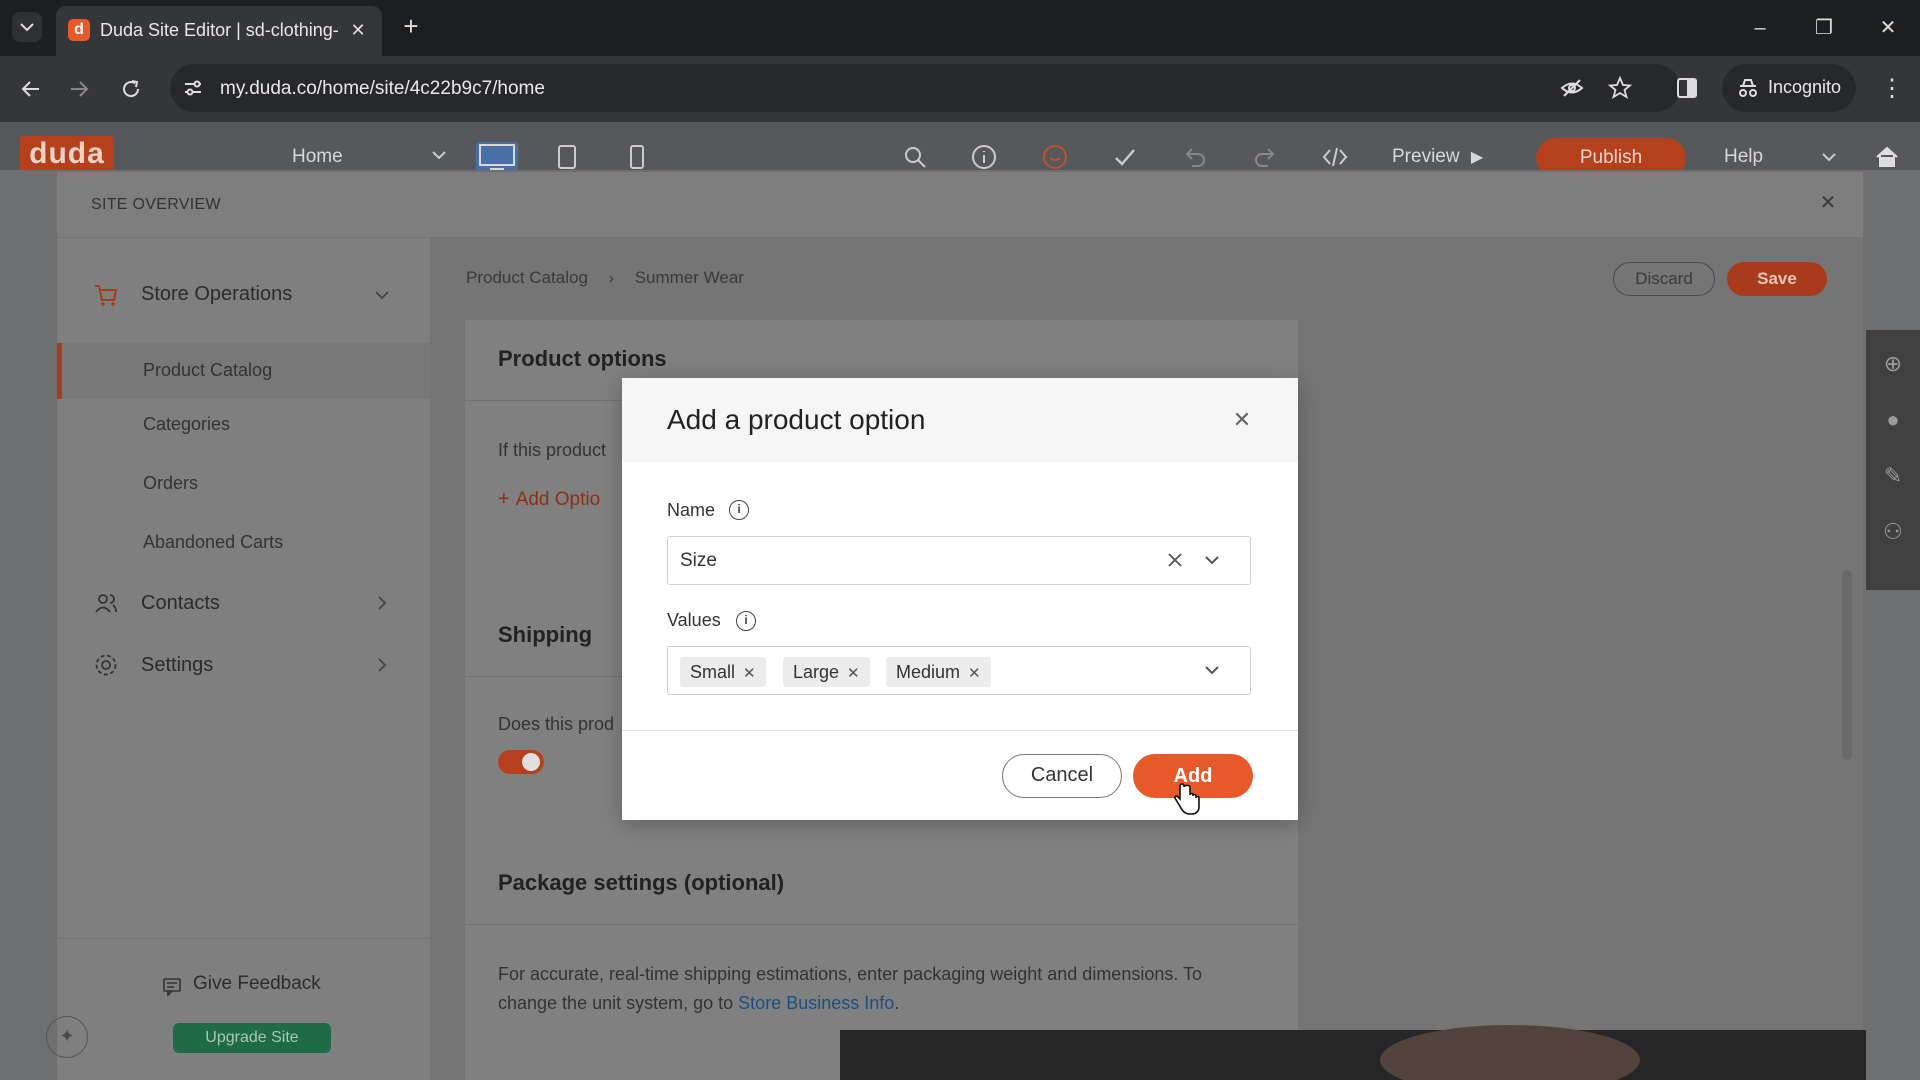 This screenshot has width=1920, height=1080. I want to click on url-text: my.duda.co/home/site/4c22b9c7/home, so click(382, 88).